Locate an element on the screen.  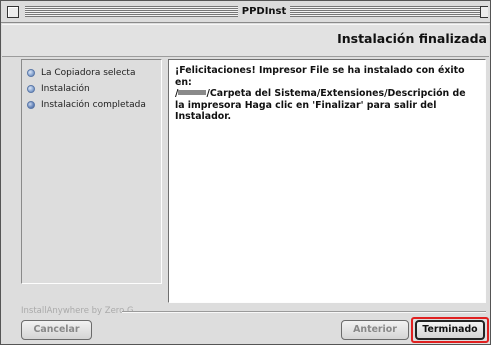
zoom-box-icon is located at coordinates (484, 12).